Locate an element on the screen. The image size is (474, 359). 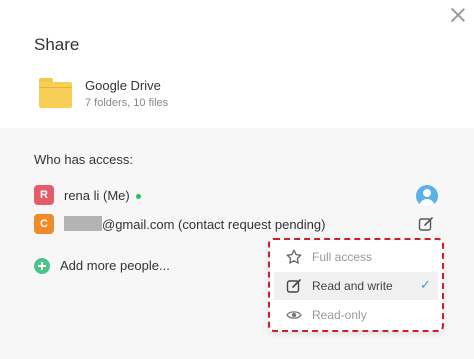
folder-meta: 7 folders, 10 files is located at coordinates (127, 103).